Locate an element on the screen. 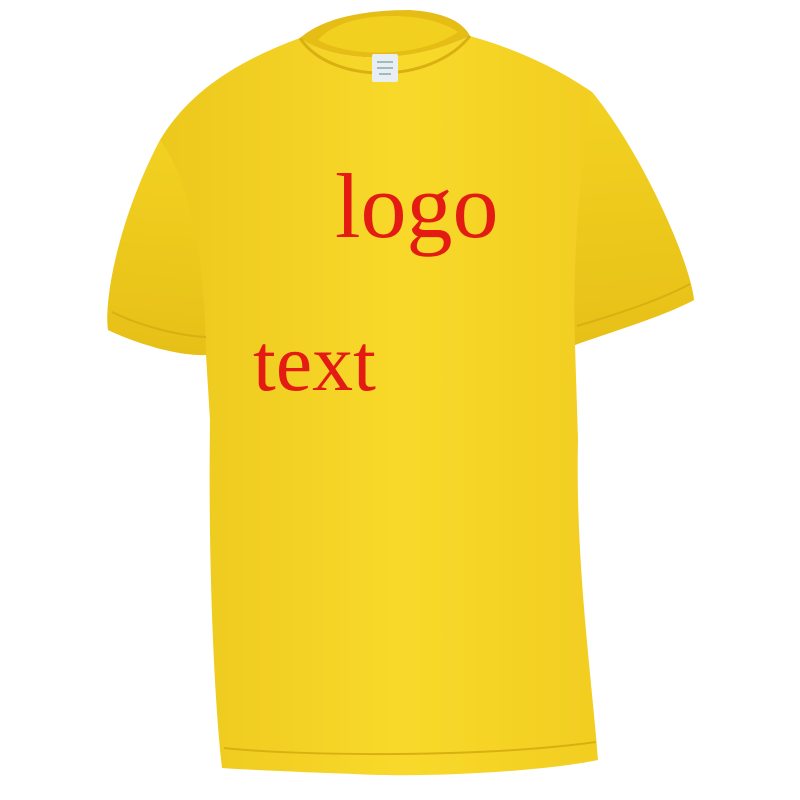 This screenshot has width=800, height=800. printed-logo-placeholder: logo is located at coordinates (417, 206).